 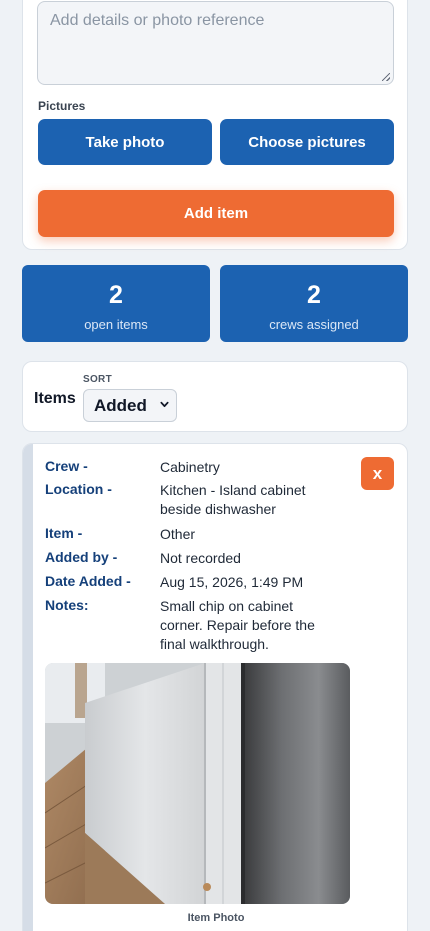 I want to click on items-heading: Items, so click(x=55, y=398).